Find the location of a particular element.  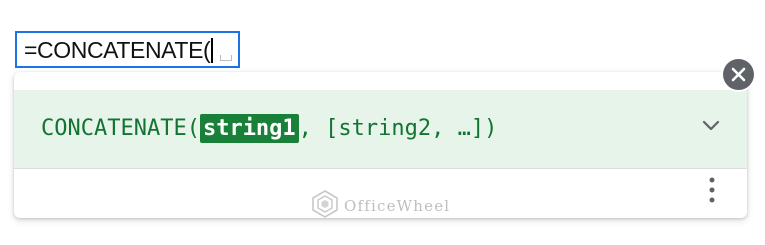

close-icon is located at coordinates (738, 74).